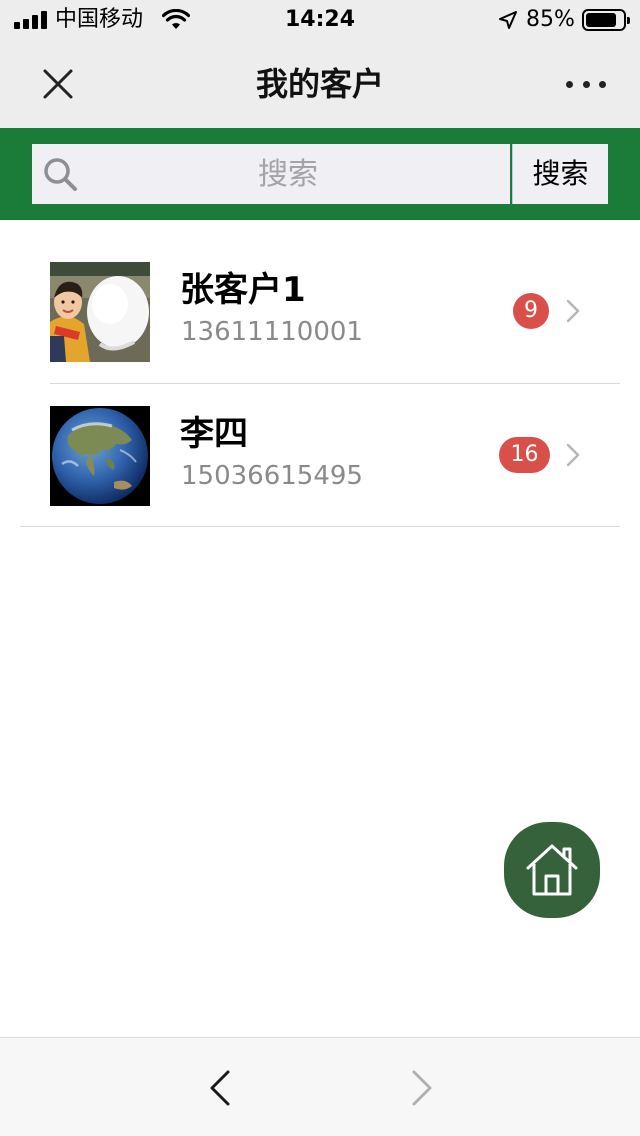 Image resolution: width=640 pixels, height=1136 pixels. Describe the element at coordinates (586, 84) in the screenshot. I see `more-options-button` at that location.